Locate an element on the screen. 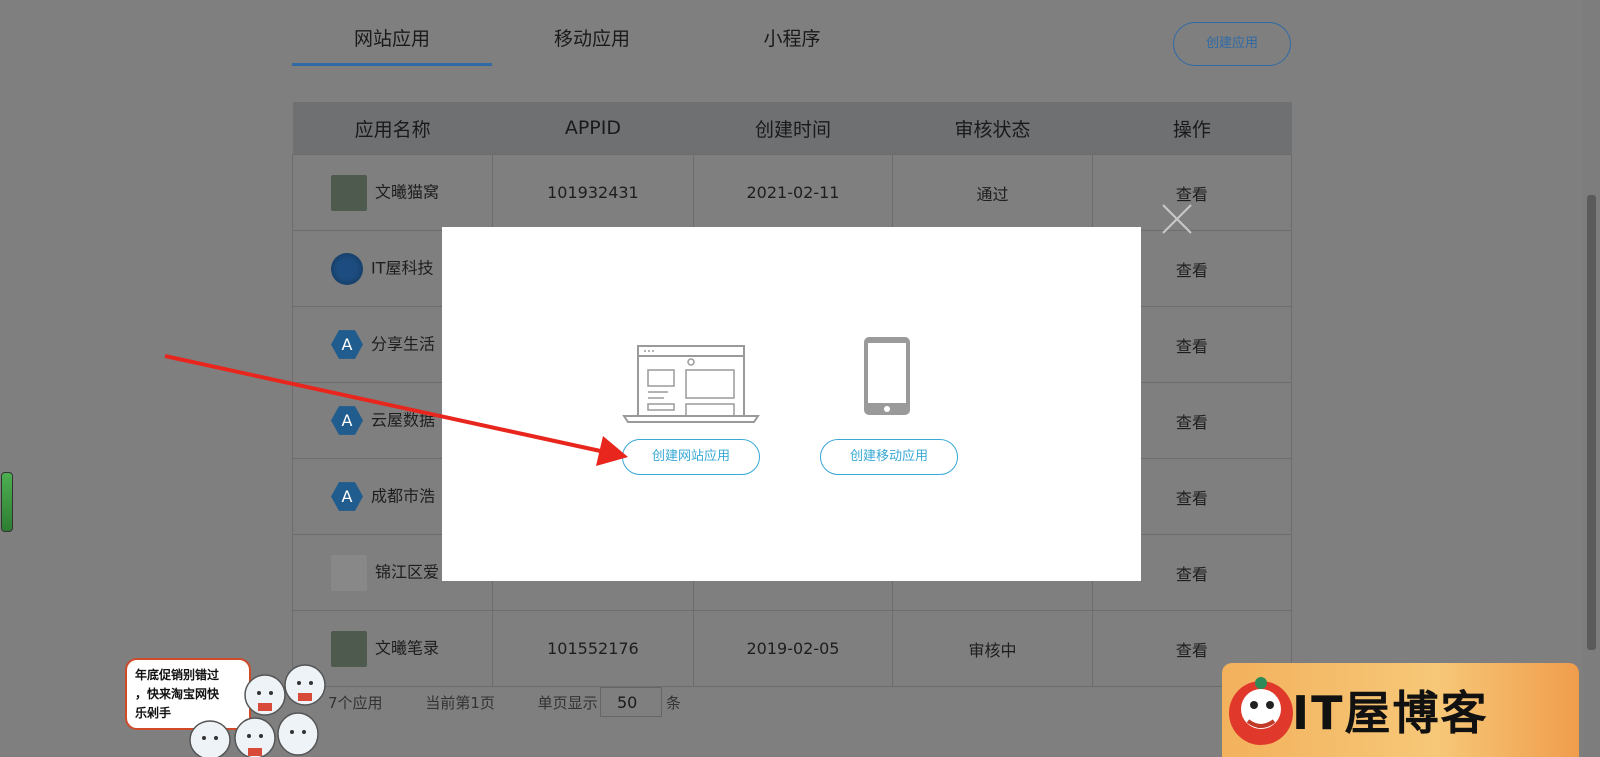  app-name: 分享生活 is located at coordinates (403, 343).